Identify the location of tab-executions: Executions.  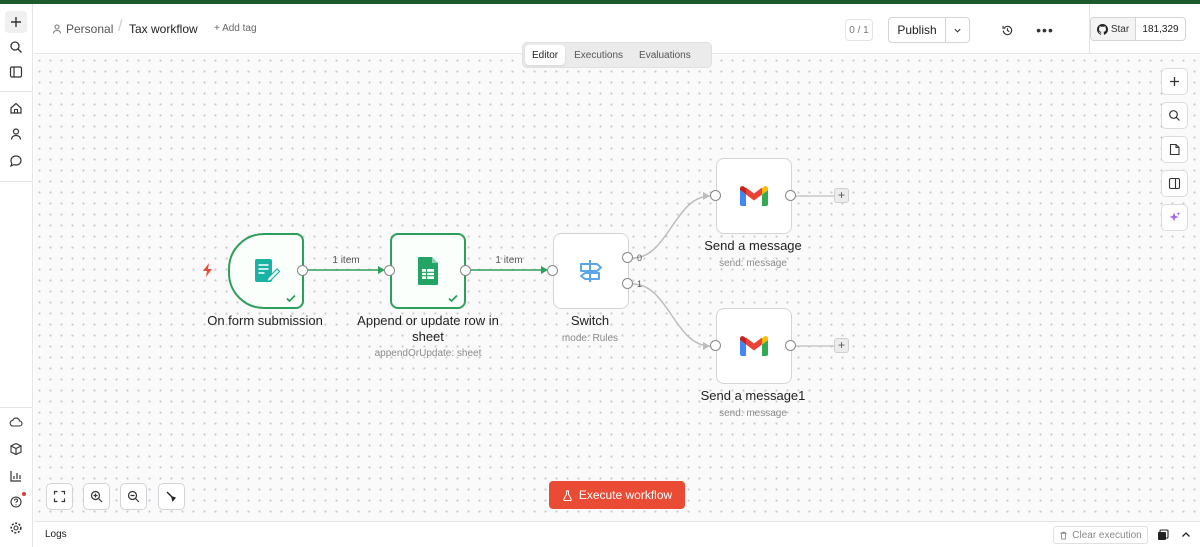
(598, 55).